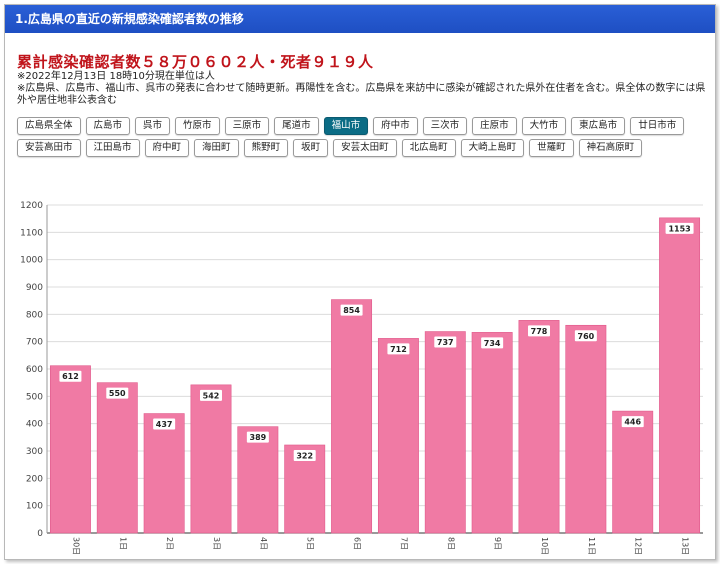 The image size is (720, 564). I want to click on y-tick-label-8: 800, so click(34, 315).